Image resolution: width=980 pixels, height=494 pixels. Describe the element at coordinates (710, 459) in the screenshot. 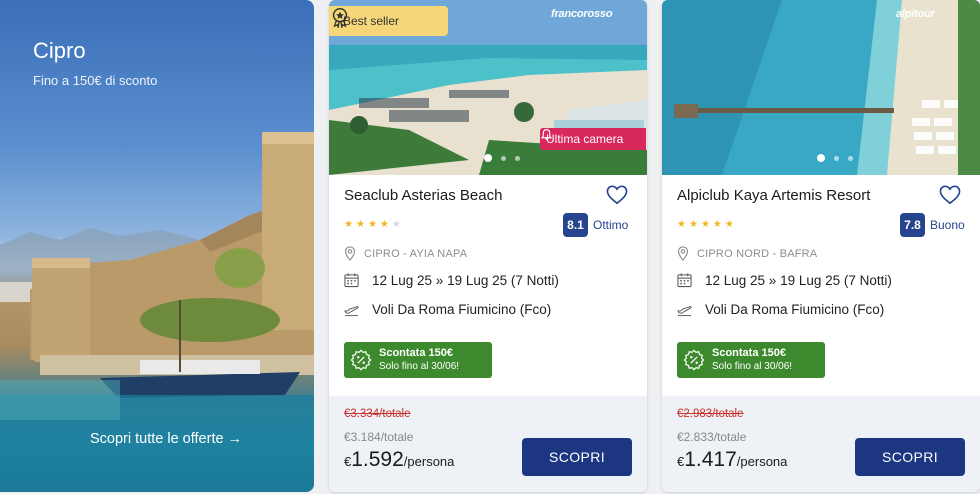

I see `price-amount: 1.417` at that location.